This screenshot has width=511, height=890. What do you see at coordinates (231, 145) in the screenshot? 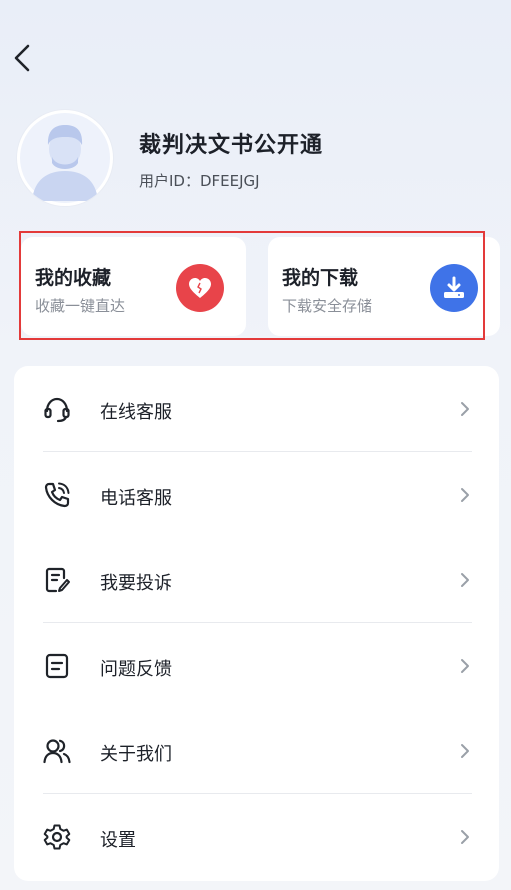
I see `profile-name: 裁判决文书公开通` at bounding box center [231, 145].